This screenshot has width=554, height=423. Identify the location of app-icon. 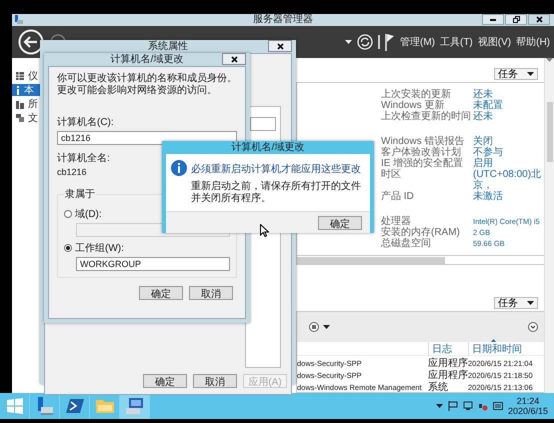
(19, 19).